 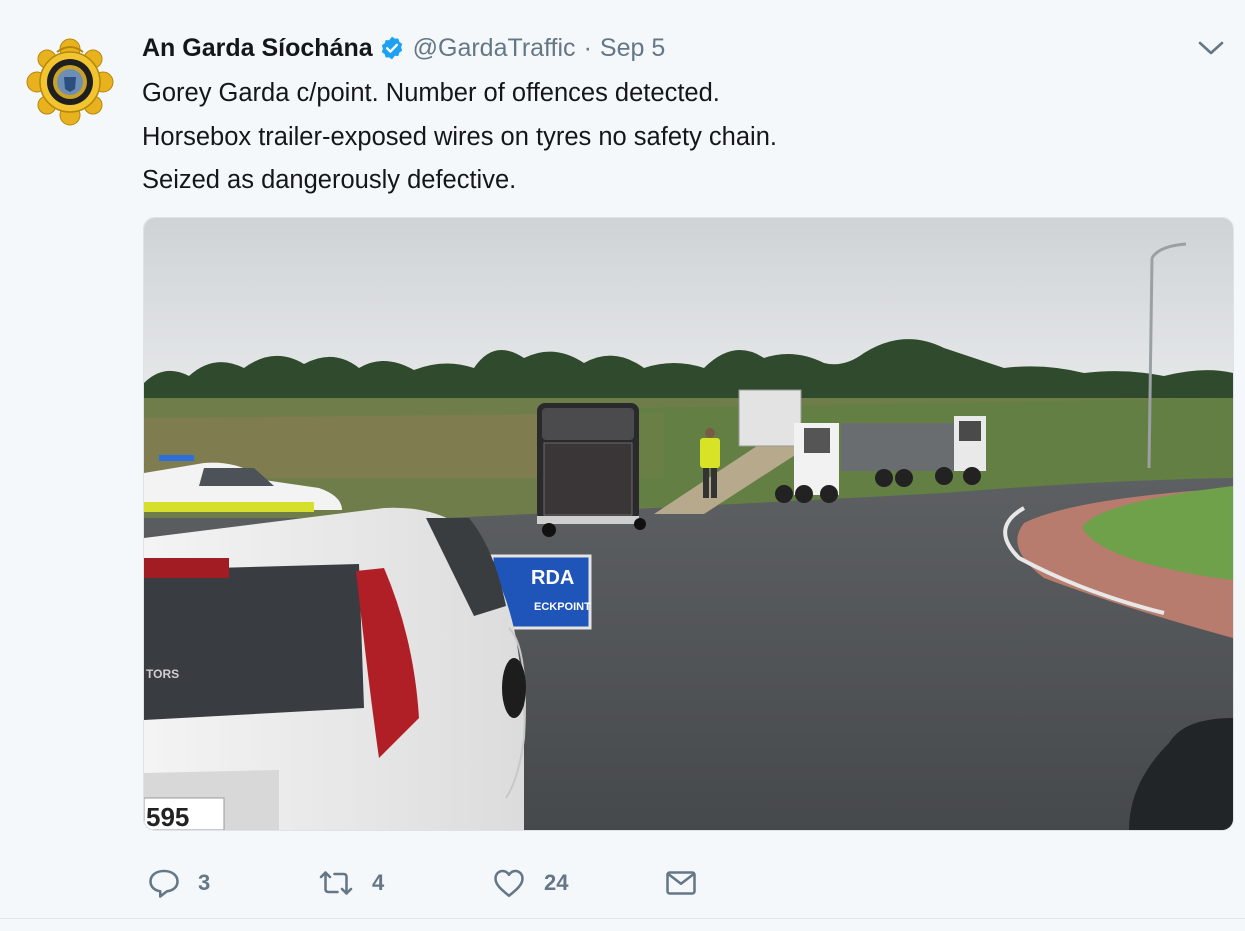 What do you see at coordinates (552, 578) in the screenshot?
I see `sign-text: RDA` at bounding box center [552, 578].